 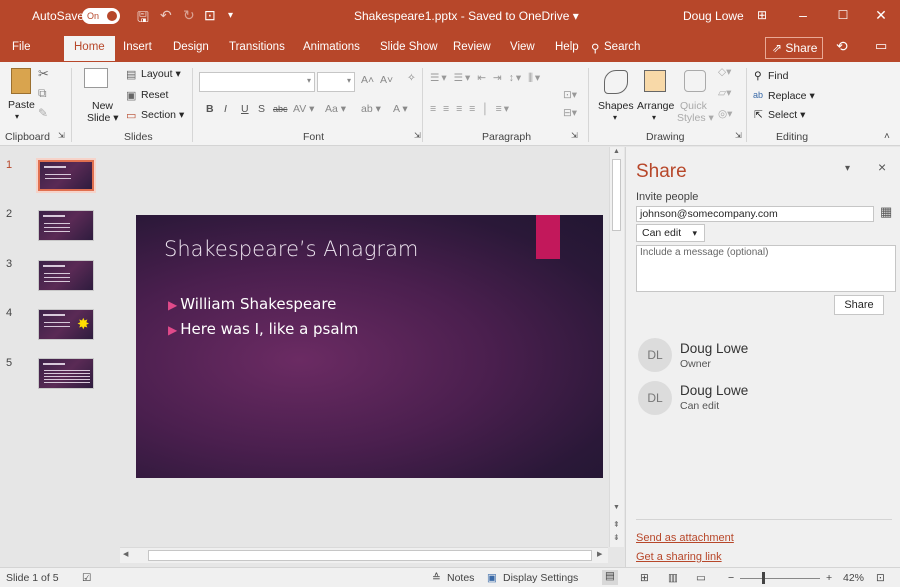 I want to click on arrange-button: Arrange, so click(x=655, y=106).